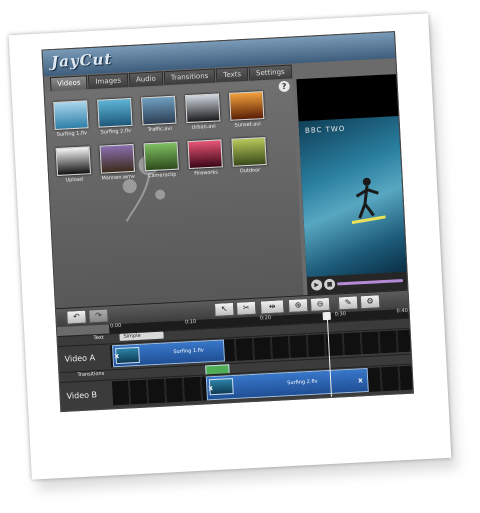 The height and width of the screenshot is (513, 480). I want to click on library-clip: Sunset.avi, so click(246, 111).